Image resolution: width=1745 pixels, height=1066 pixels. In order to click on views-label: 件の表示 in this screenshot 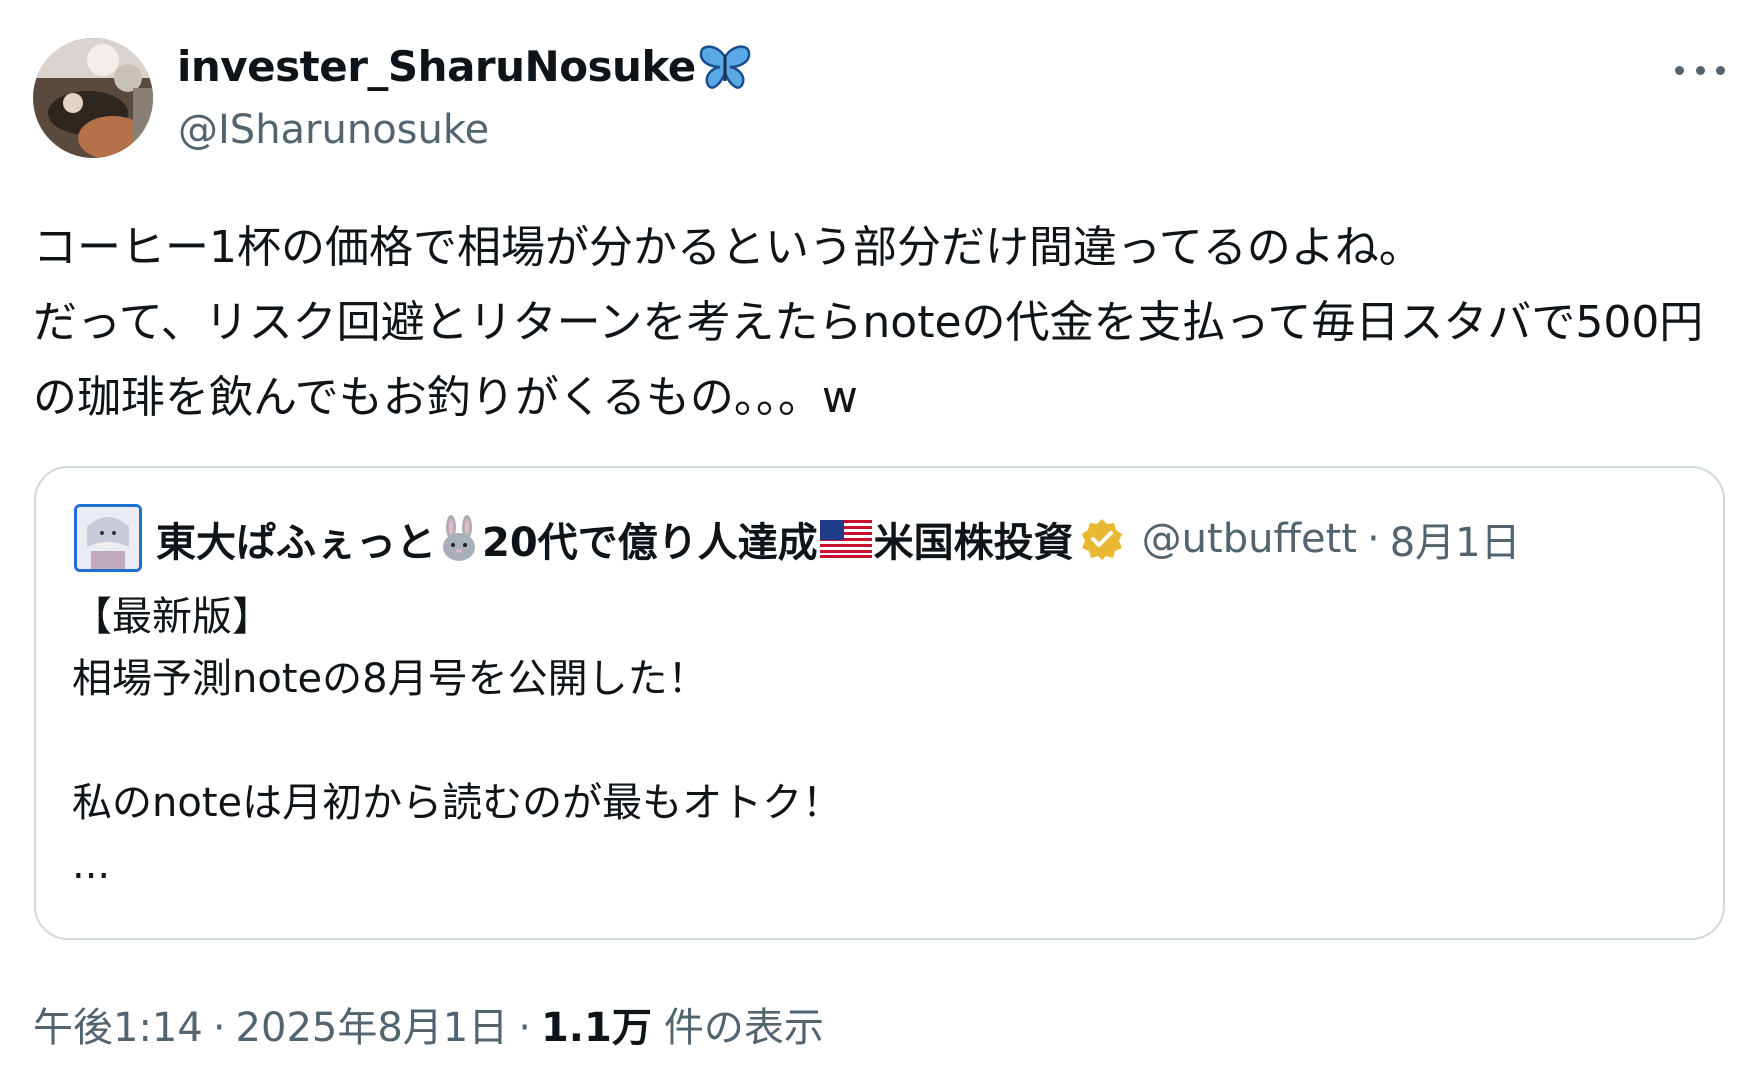, I will do `click(743, 1028)`.